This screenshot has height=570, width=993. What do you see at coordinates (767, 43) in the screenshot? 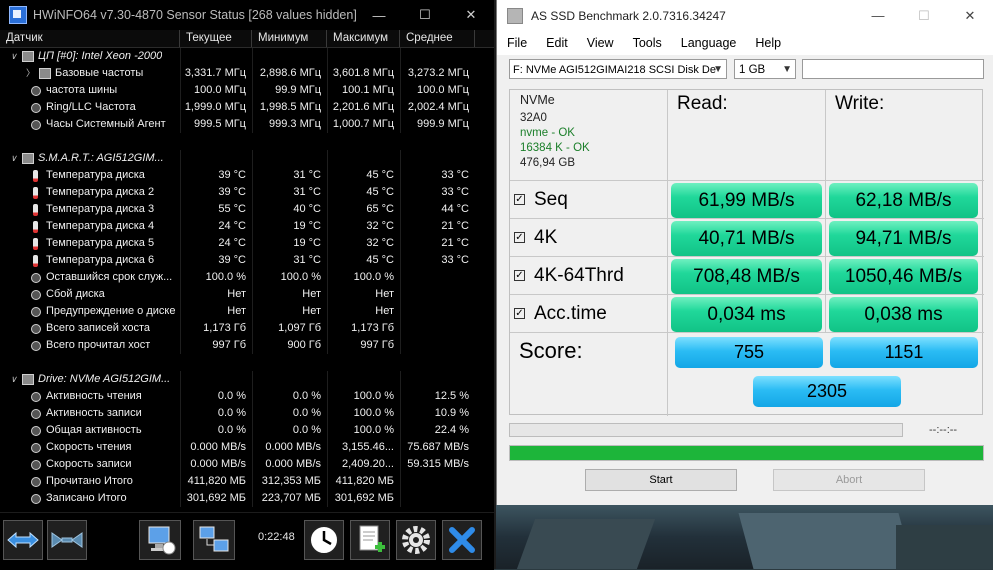
I see `menu-help: Help` at bounding box center [767, 43].